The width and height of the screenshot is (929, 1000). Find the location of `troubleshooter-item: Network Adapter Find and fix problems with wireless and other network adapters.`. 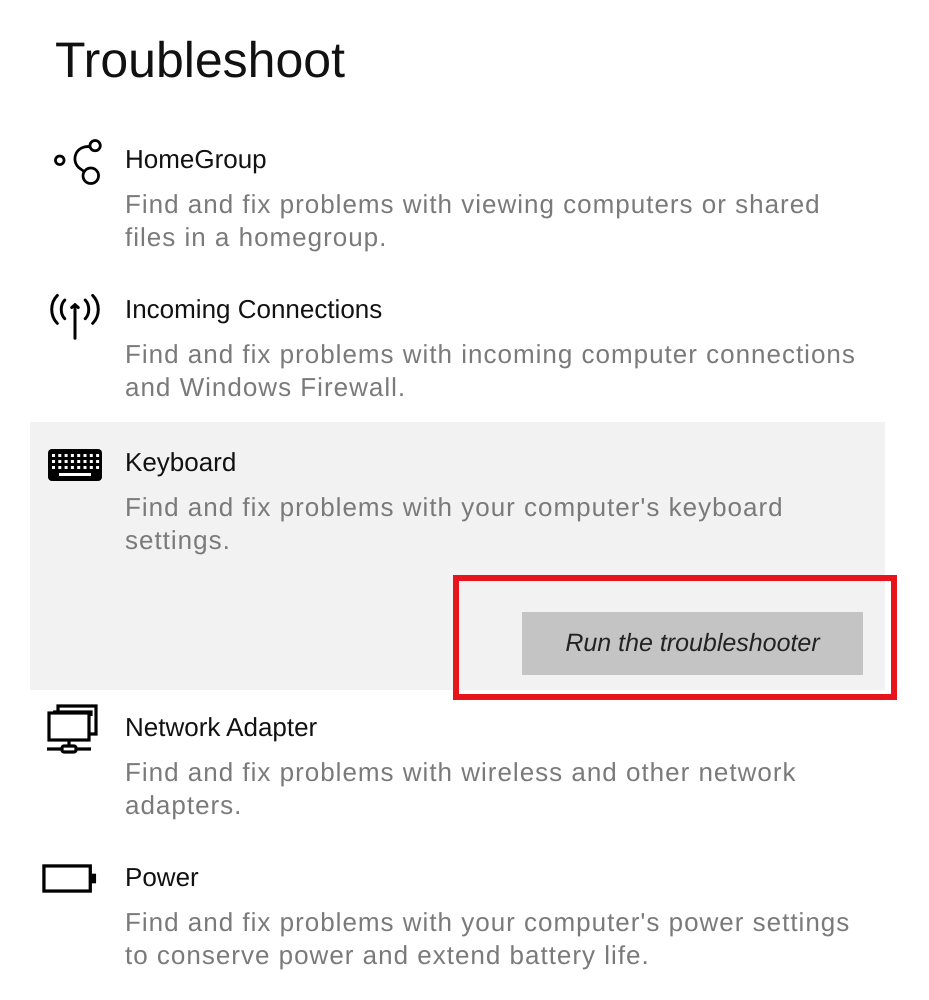

troubleshooter-item: Network Adapter Find and fix problems with wireless and other network adapters. is located at coordinates (457, 765).